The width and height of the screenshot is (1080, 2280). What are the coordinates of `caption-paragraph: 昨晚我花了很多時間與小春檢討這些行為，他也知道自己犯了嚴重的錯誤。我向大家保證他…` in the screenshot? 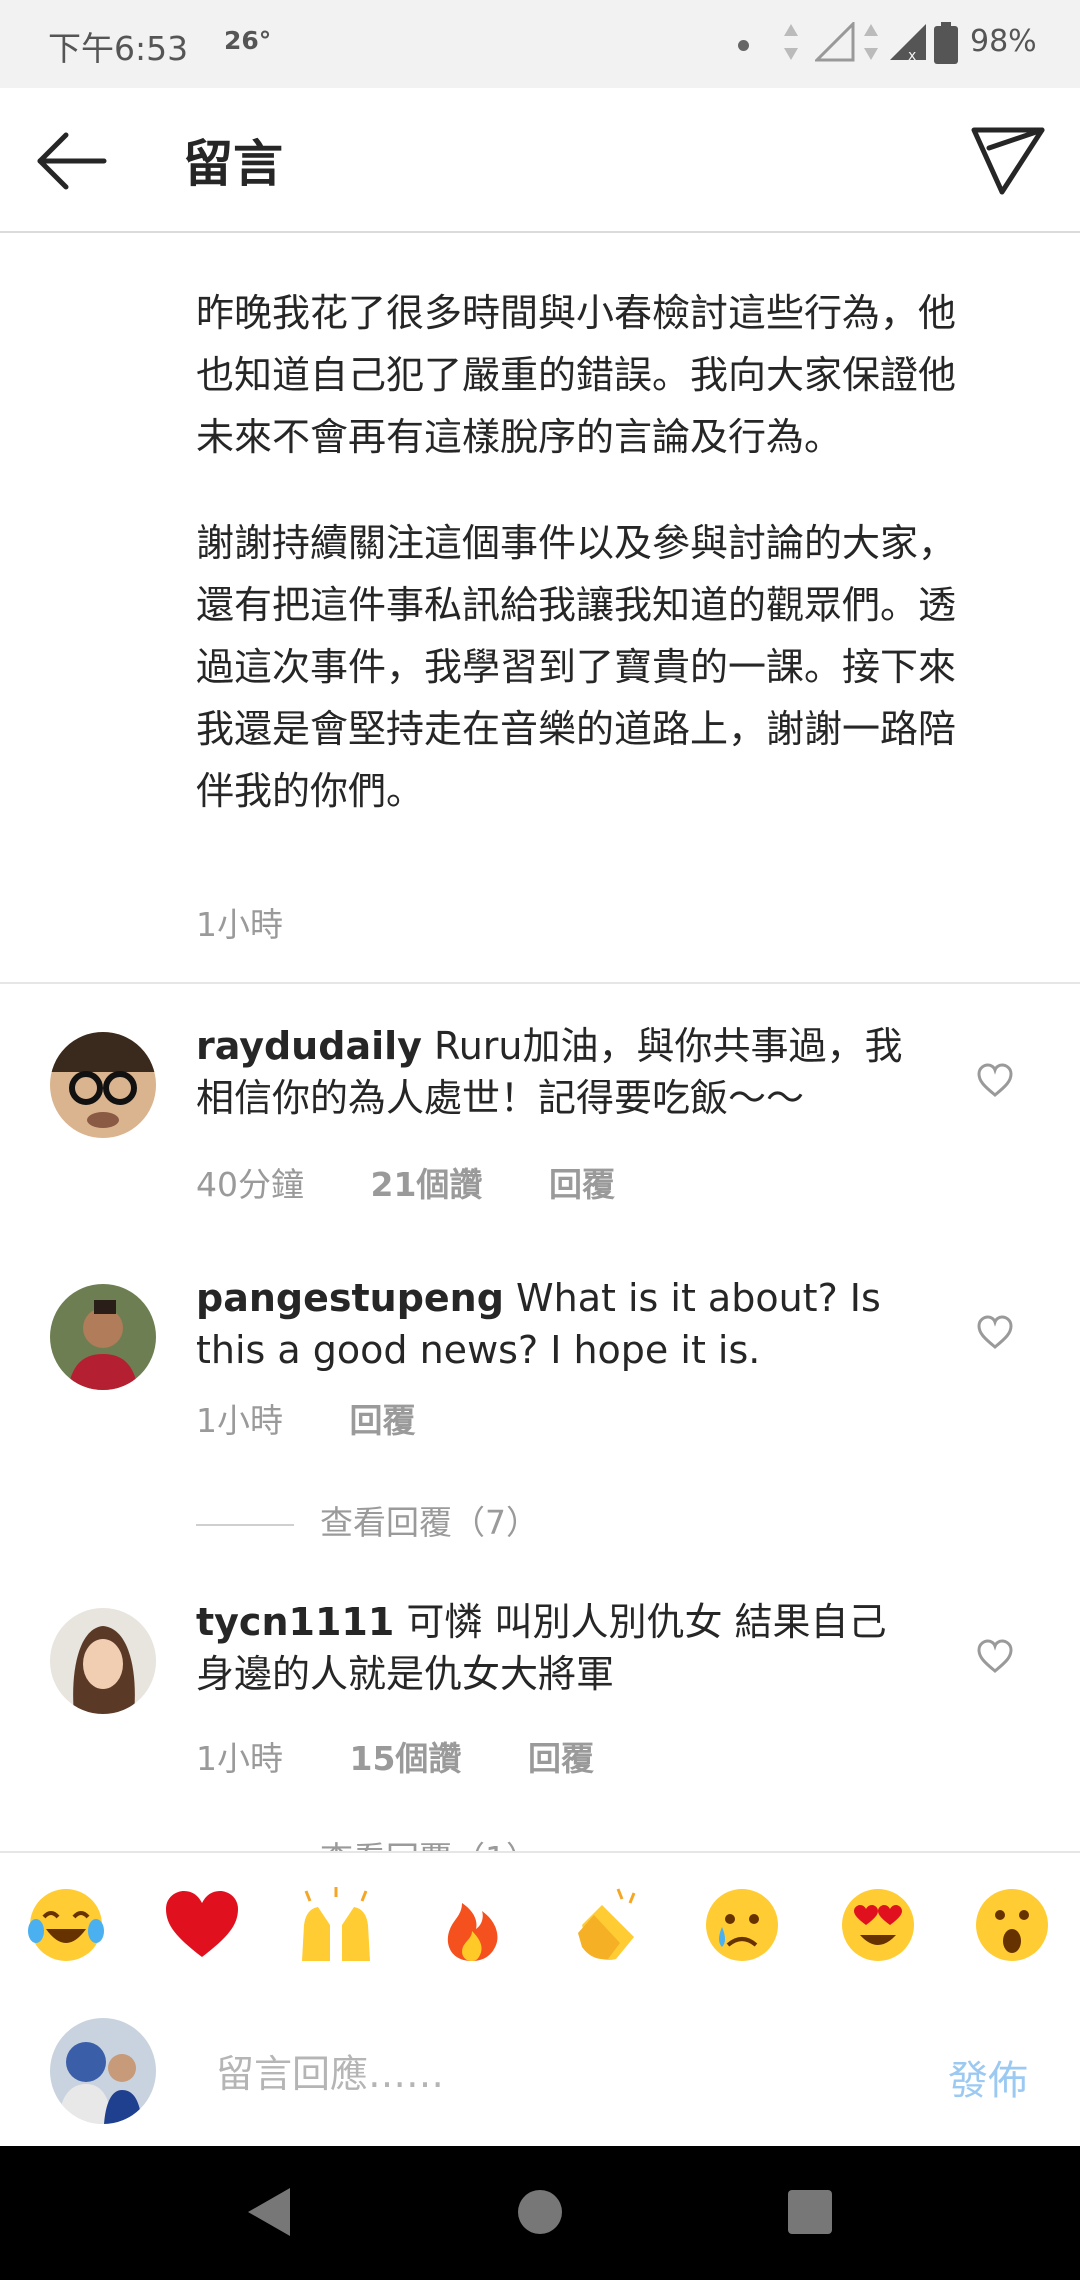 It's located at (576, 375).